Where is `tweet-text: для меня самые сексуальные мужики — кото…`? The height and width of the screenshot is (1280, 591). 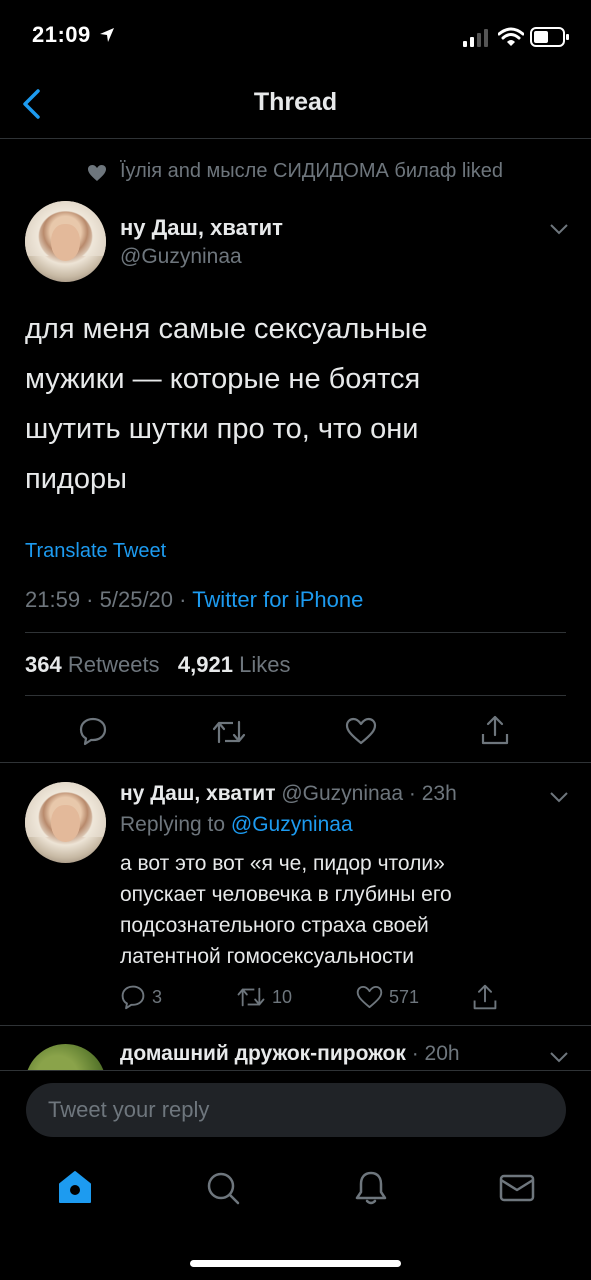
tweet-text: для меня самые сексуальные мужики — кото… is located at coordinates (226, 404).